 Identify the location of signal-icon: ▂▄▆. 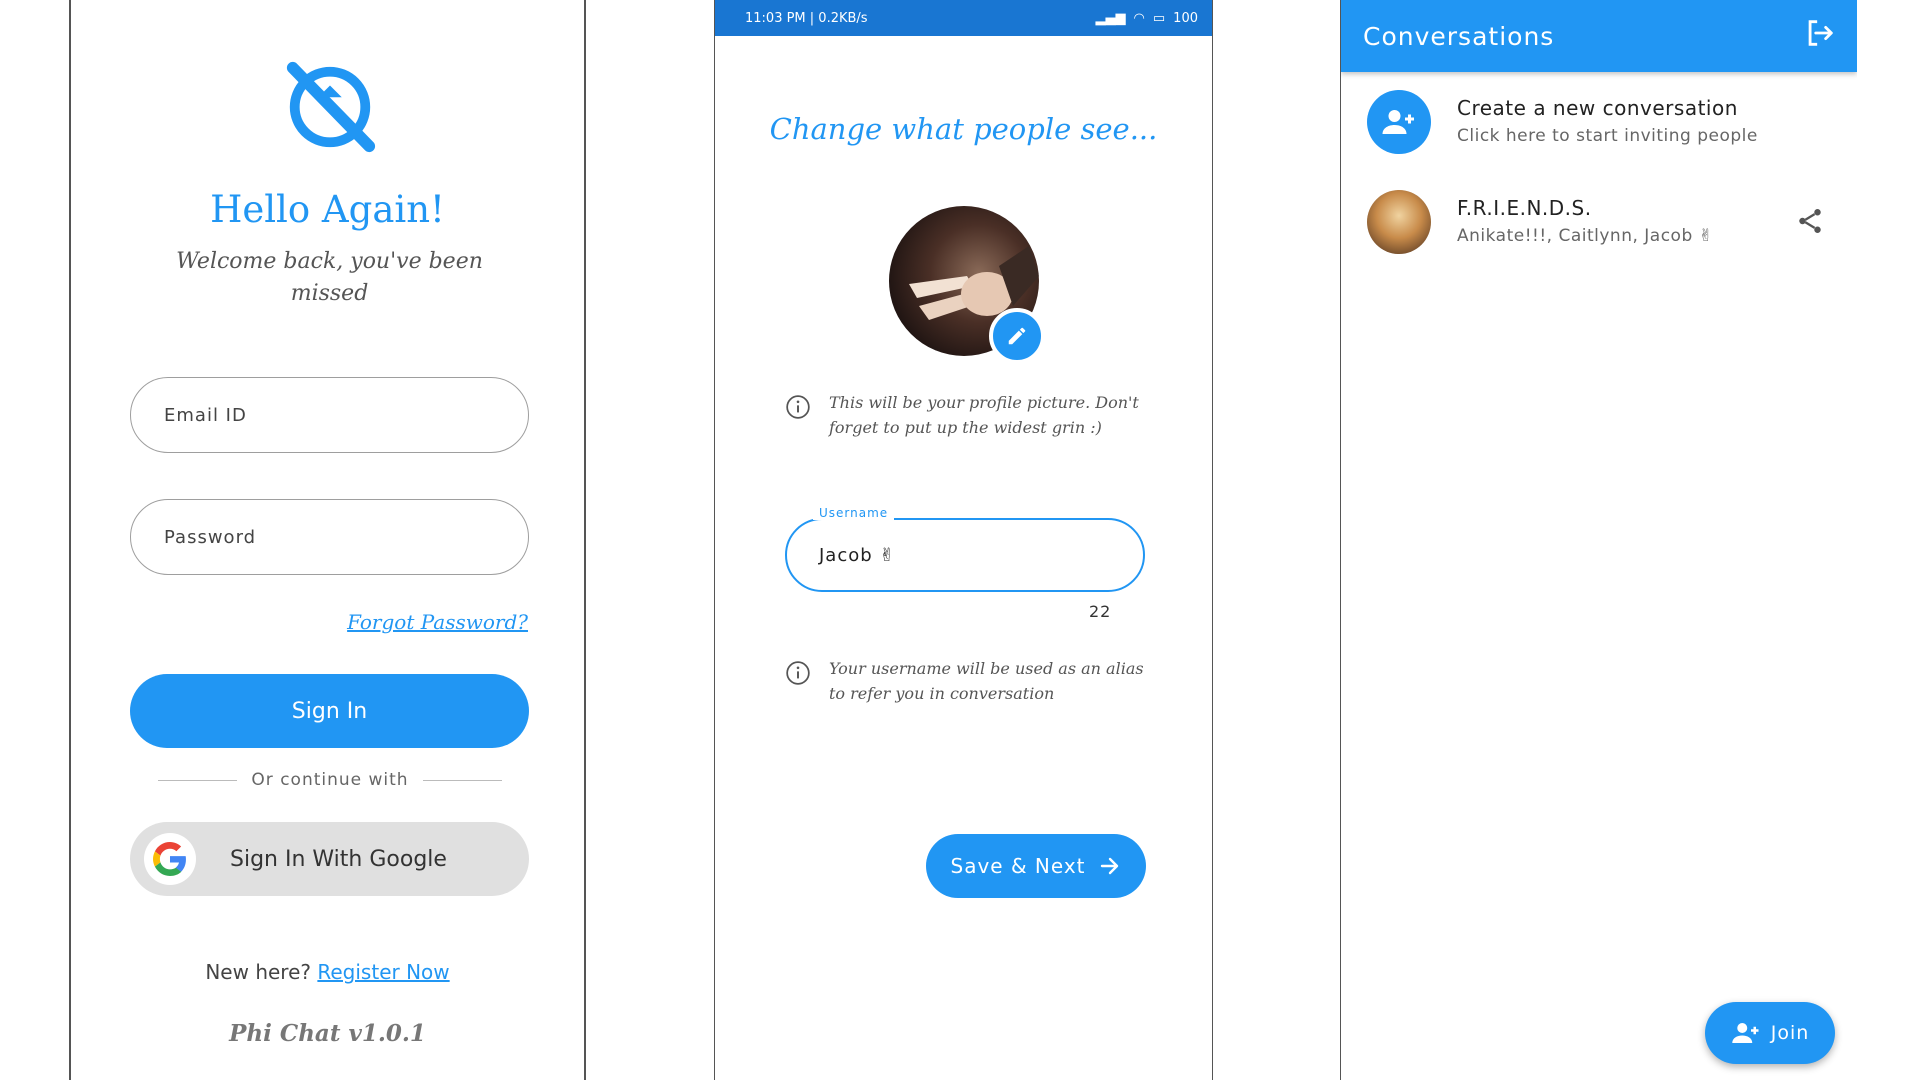
(1110, 18).